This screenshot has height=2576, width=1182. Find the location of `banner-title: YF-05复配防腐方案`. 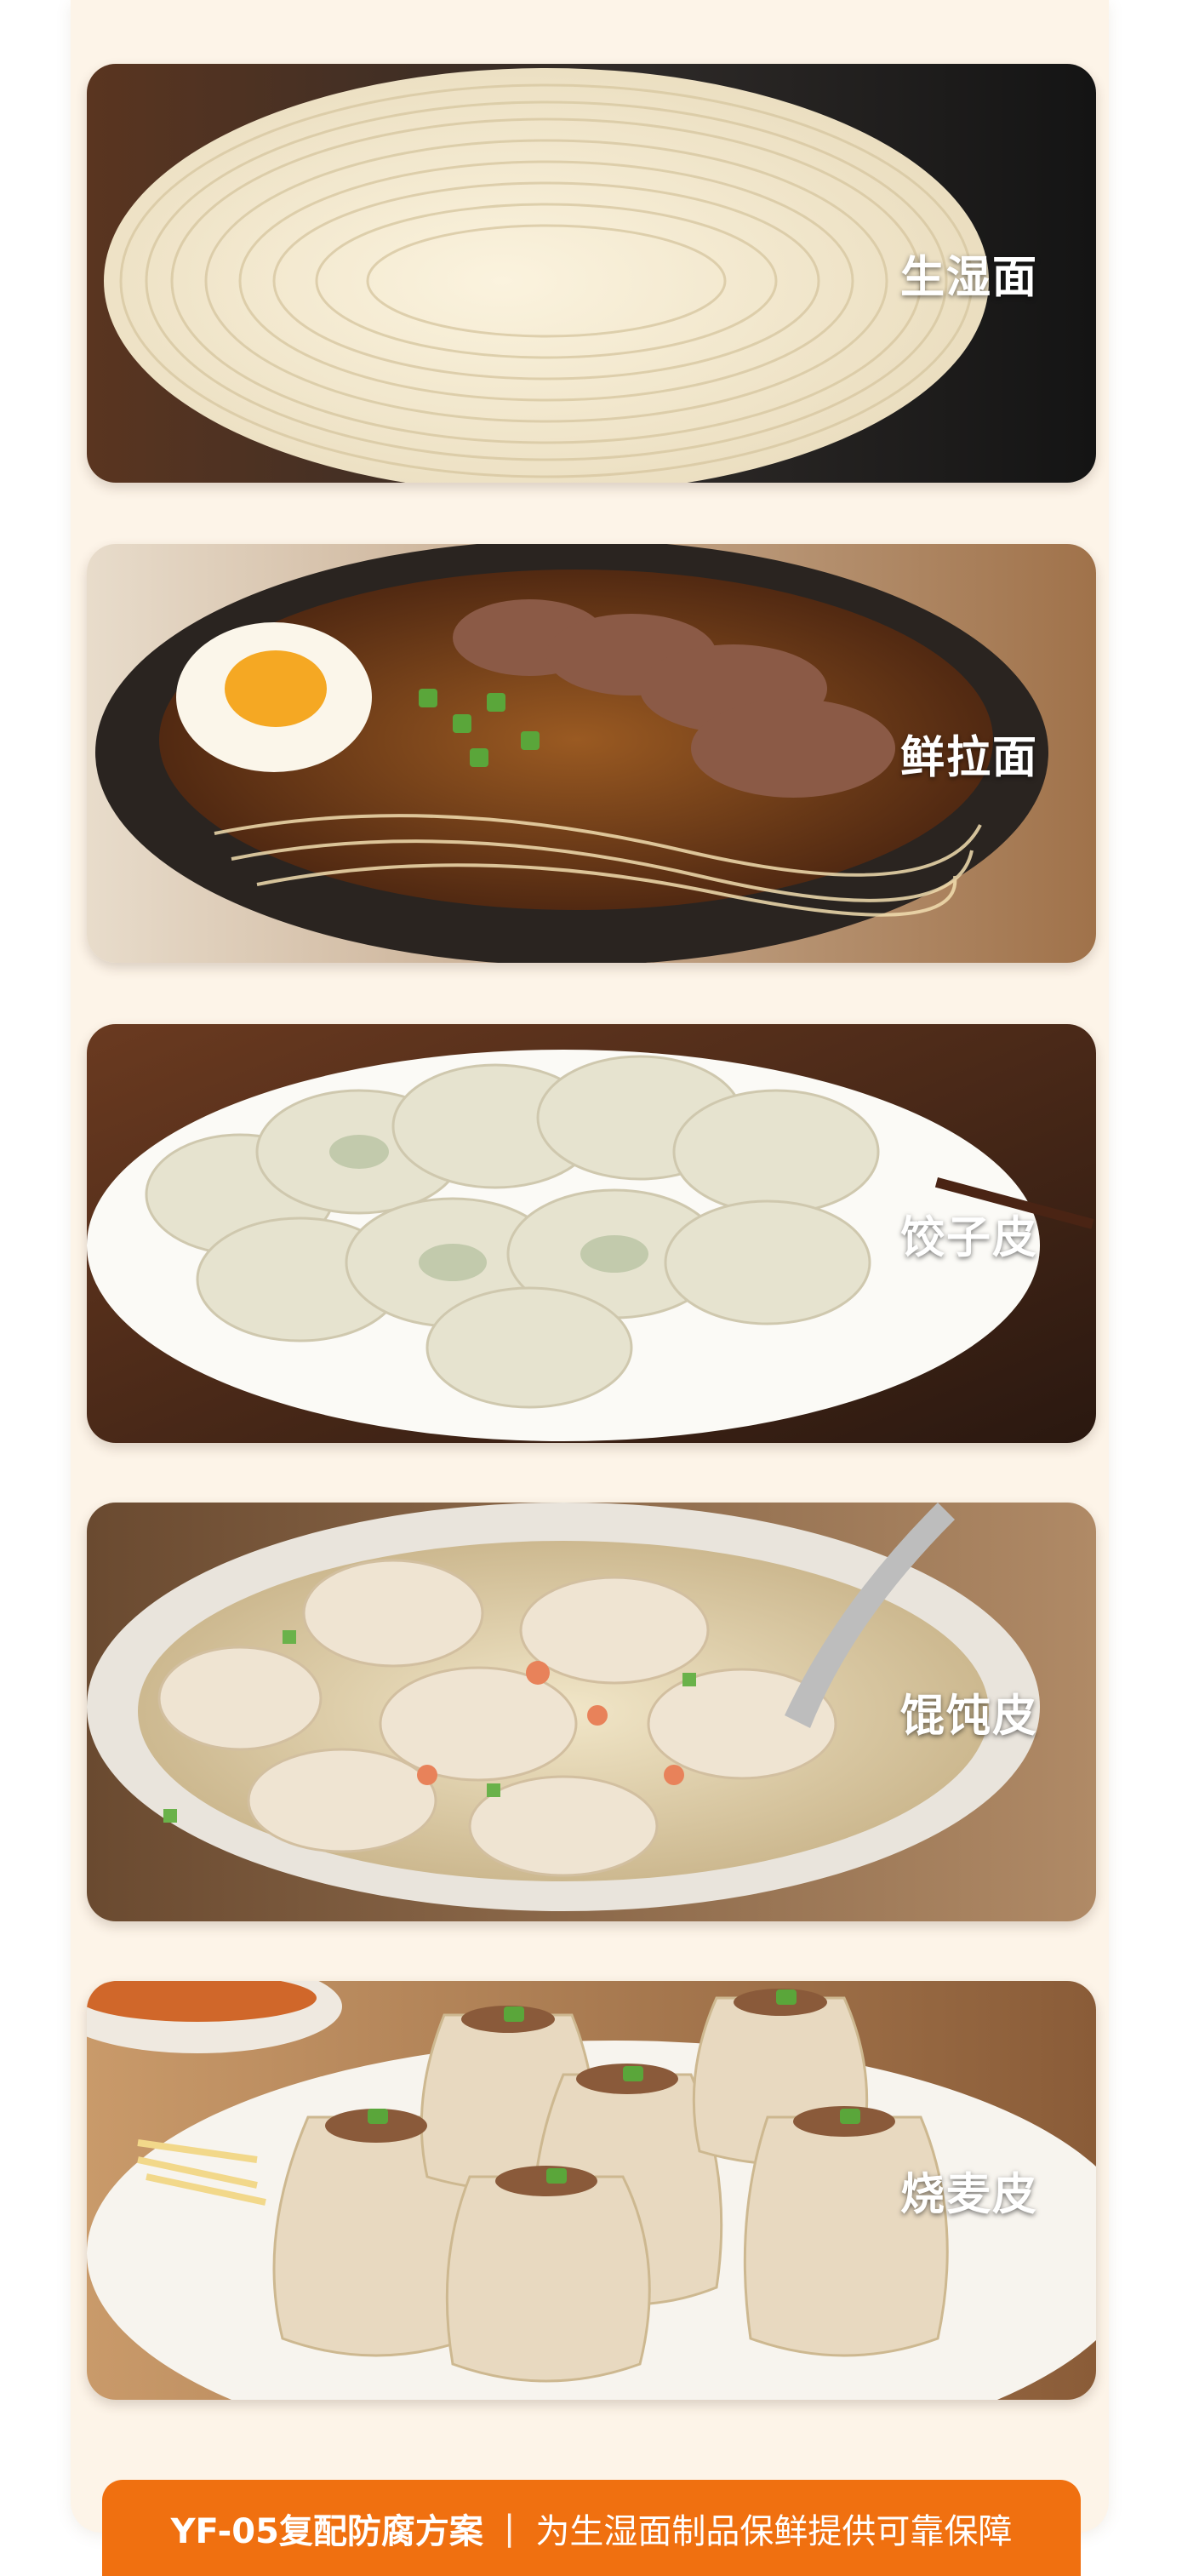

banner-title: YF-05复配防腐方案 is located at coordinates (326, 2531).